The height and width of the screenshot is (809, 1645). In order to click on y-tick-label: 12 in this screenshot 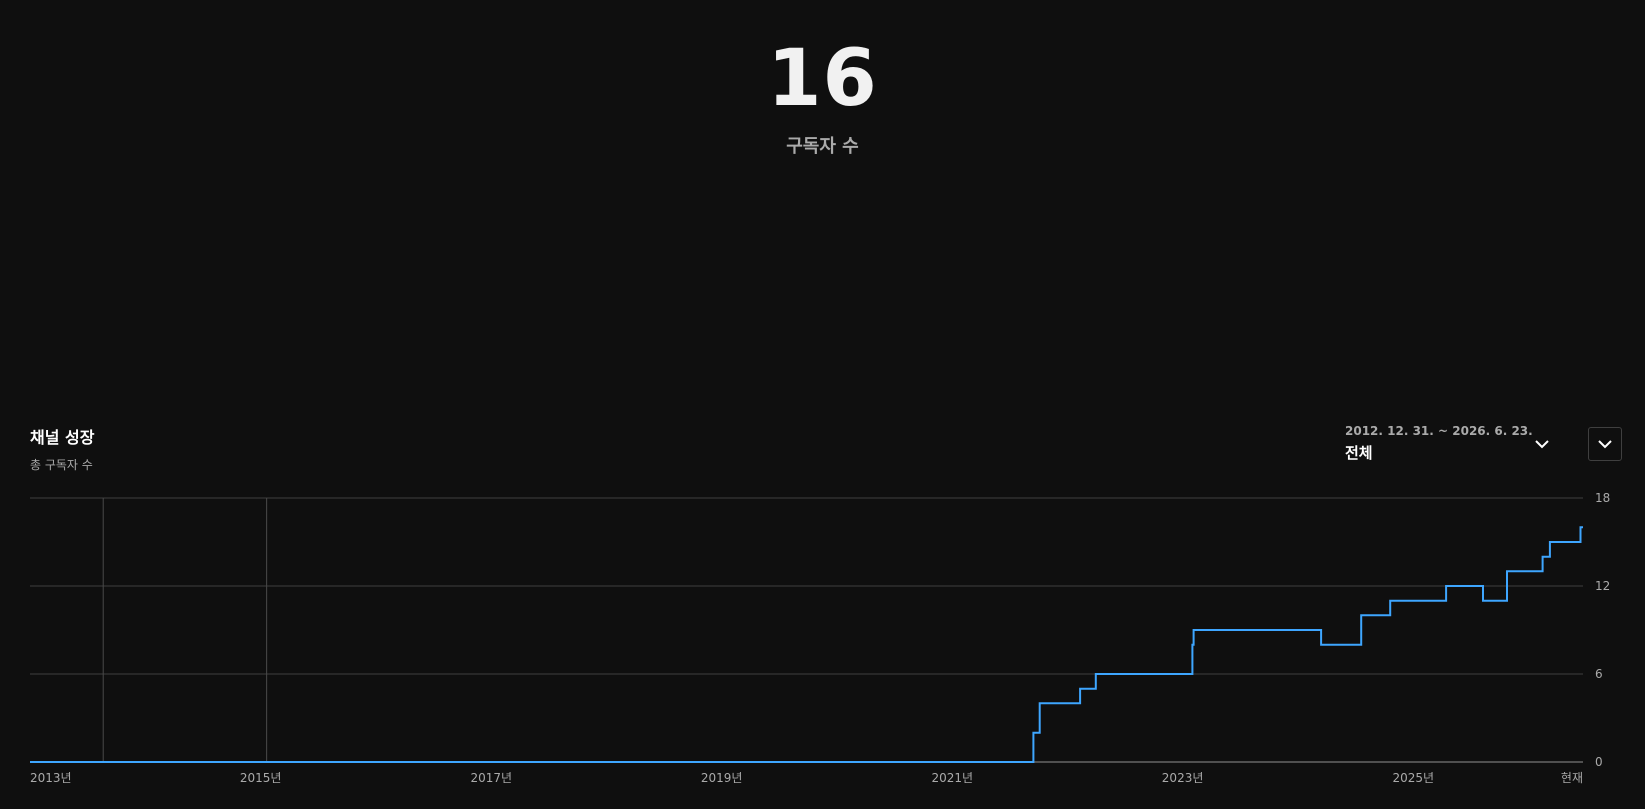, I will do `click(1602, 586)`.